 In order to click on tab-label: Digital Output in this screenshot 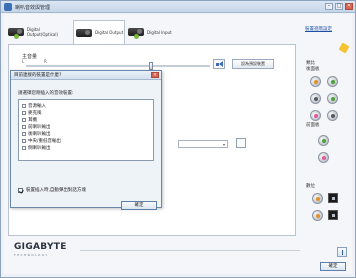, I will do `click(109, 32)`.